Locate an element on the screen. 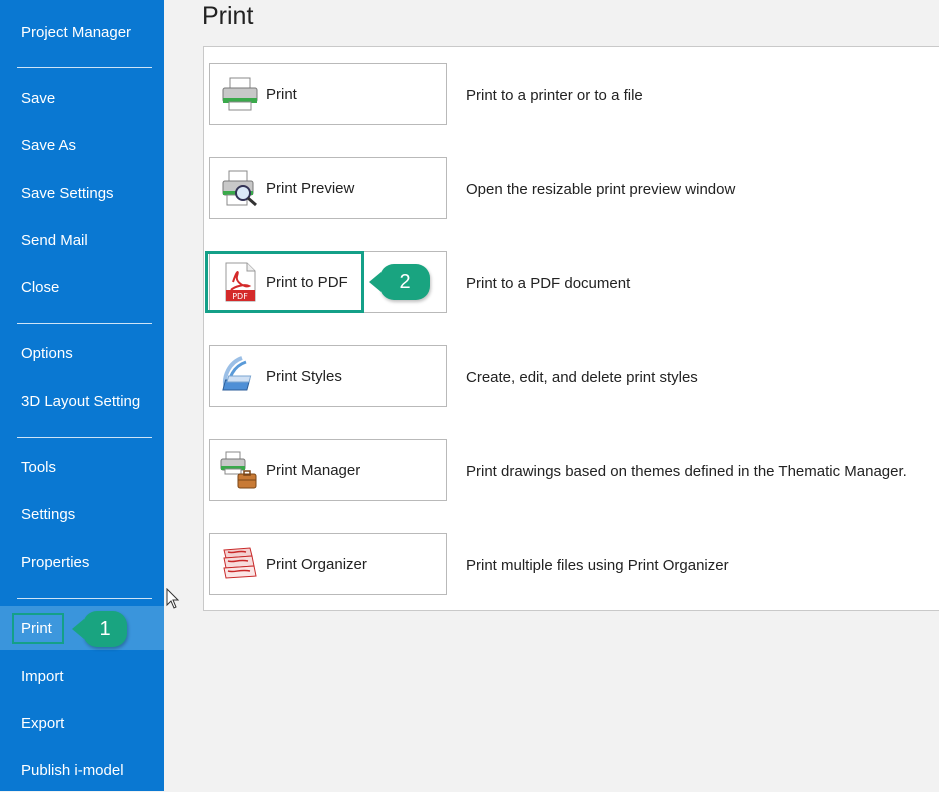 This screenshot has height=792, width=939. sidebar-item-label: Settings is located at coordinates (48, 514).